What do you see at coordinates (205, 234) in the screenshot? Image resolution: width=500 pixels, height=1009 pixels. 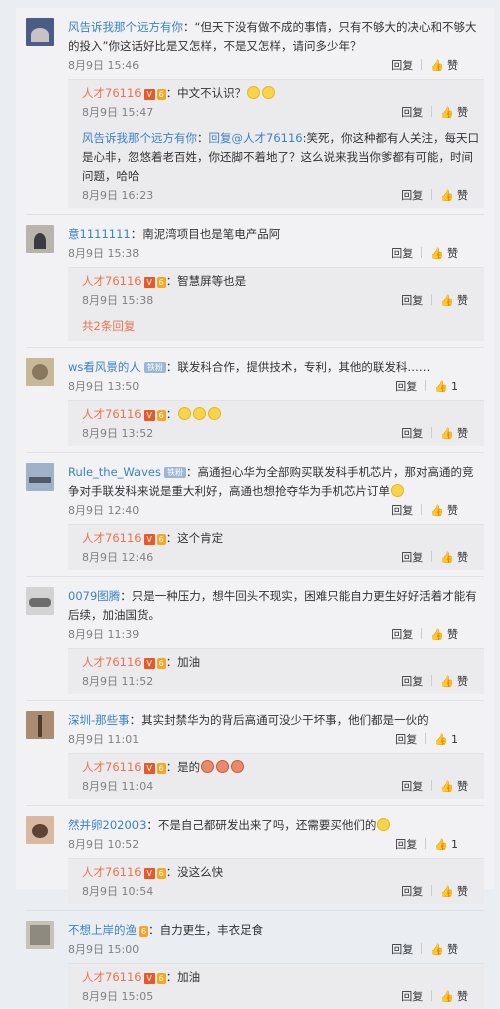 I see `comment-body: ：南泥湾项目也是笔电产品阿` at bounding box center [205, 234].